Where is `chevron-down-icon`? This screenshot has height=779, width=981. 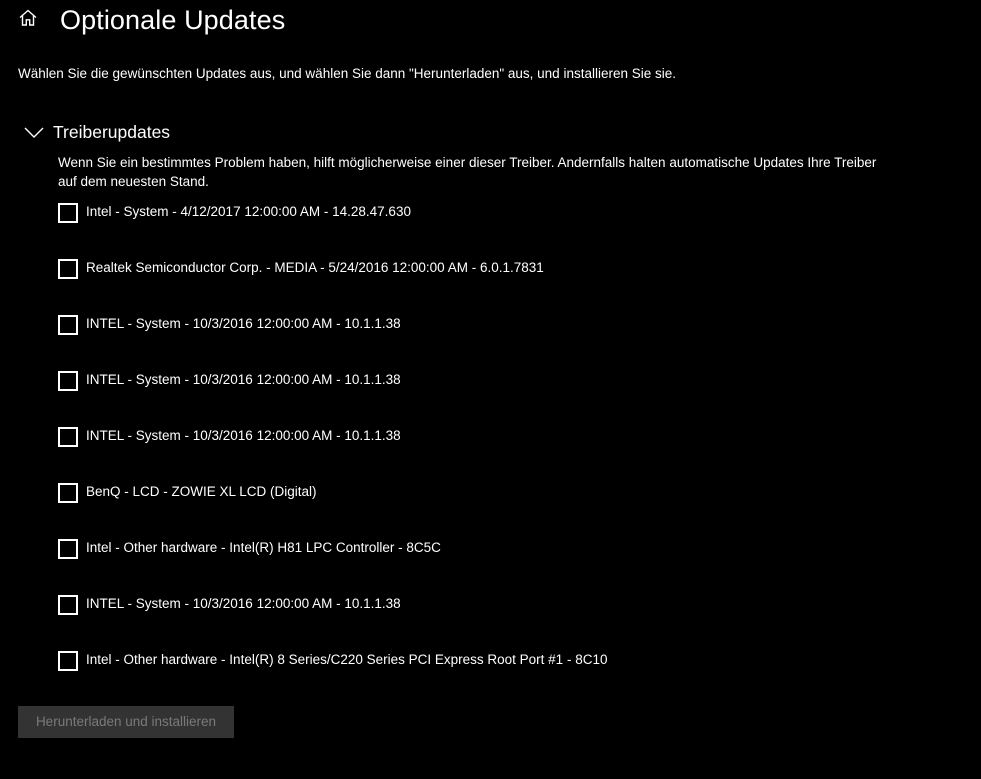
chevron-down-icon is located at coordinates (34, 132).